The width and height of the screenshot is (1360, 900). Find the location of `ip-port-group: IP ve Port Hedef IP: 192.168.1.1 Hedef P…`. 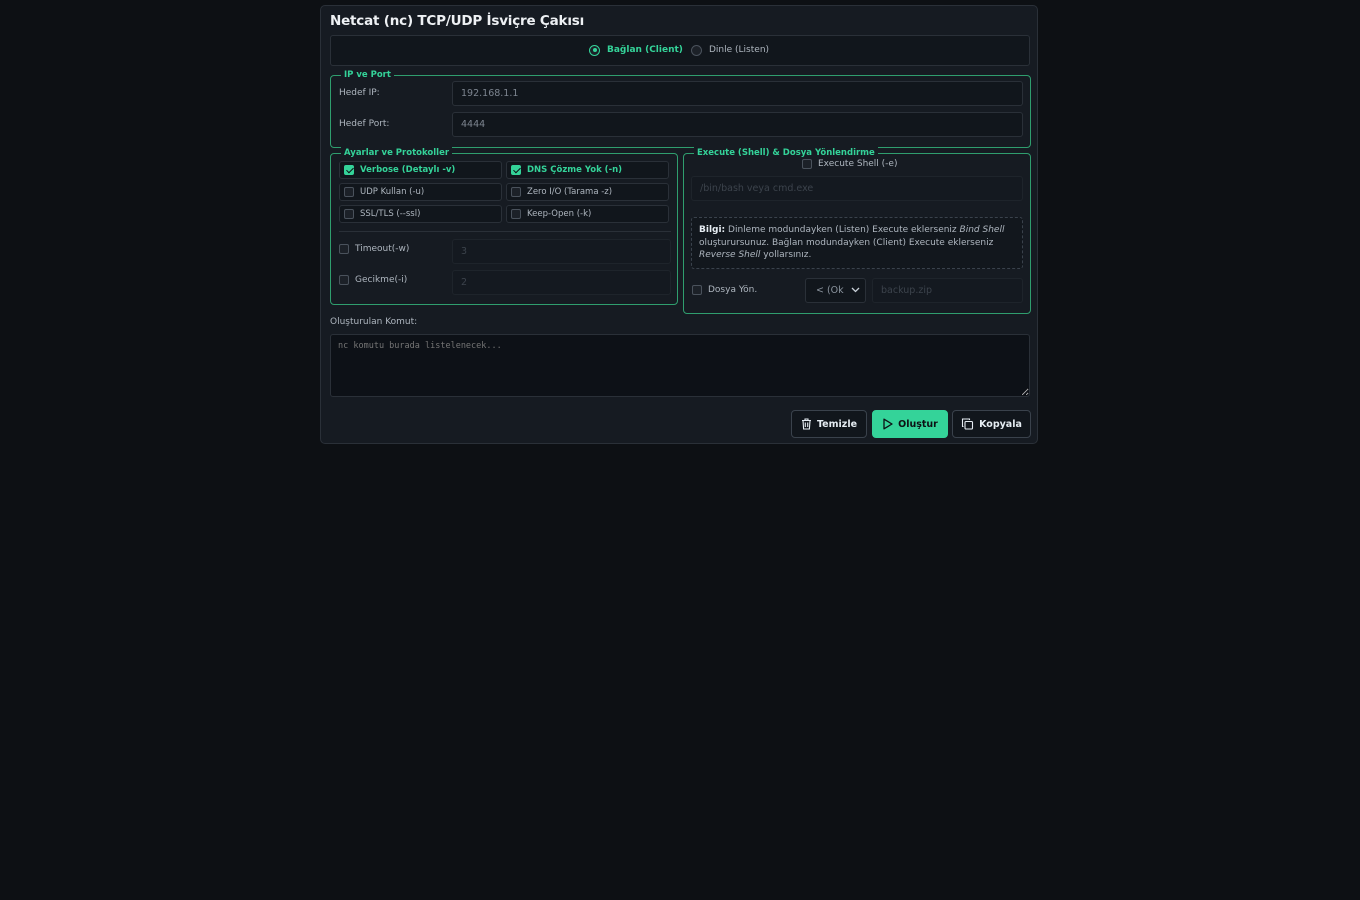

ip-port-group: IP ve Port Hedef IP: 192.168.1.1 Hedef P… is located at coordinates (680, 108).